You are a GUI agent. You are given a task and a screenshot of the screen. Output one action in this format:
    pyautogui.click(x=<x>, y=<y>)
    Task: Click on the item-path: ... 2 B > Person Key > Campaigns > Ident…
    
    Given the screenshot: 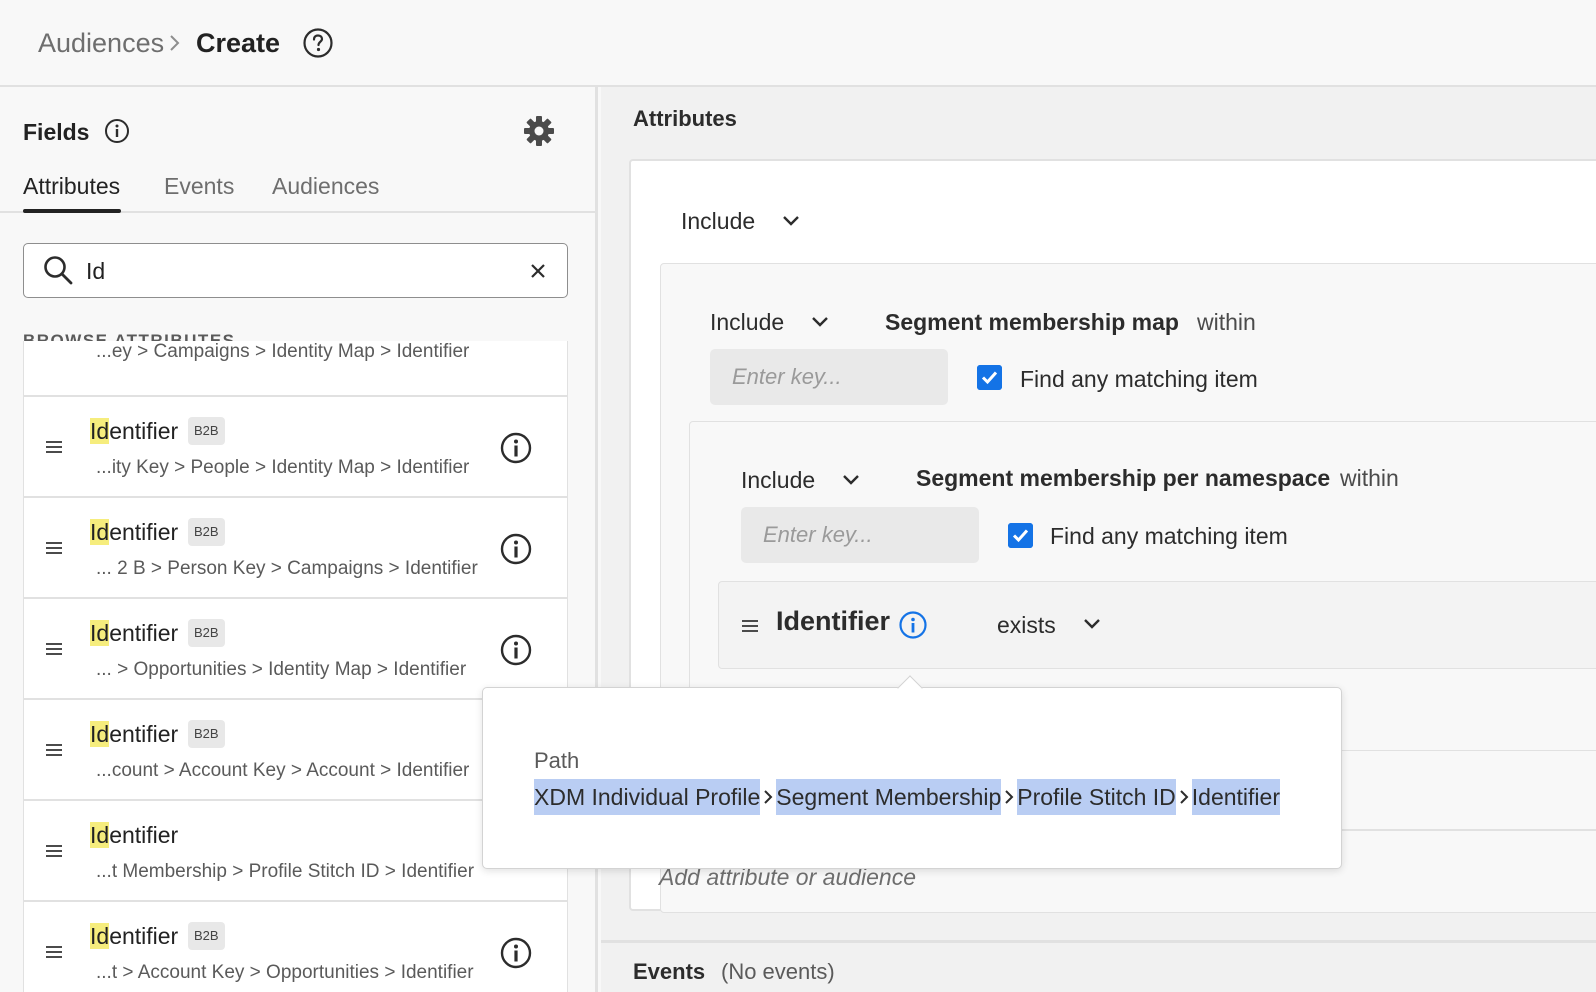 What is the action you would take?
    pyautogui.click(x=287, y=568)
    